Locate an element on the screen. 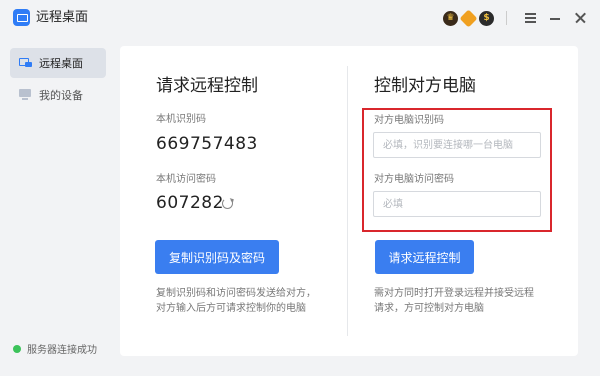 The image size is (600, 376). coin-icon: $ is located at coordinates (486, 18).